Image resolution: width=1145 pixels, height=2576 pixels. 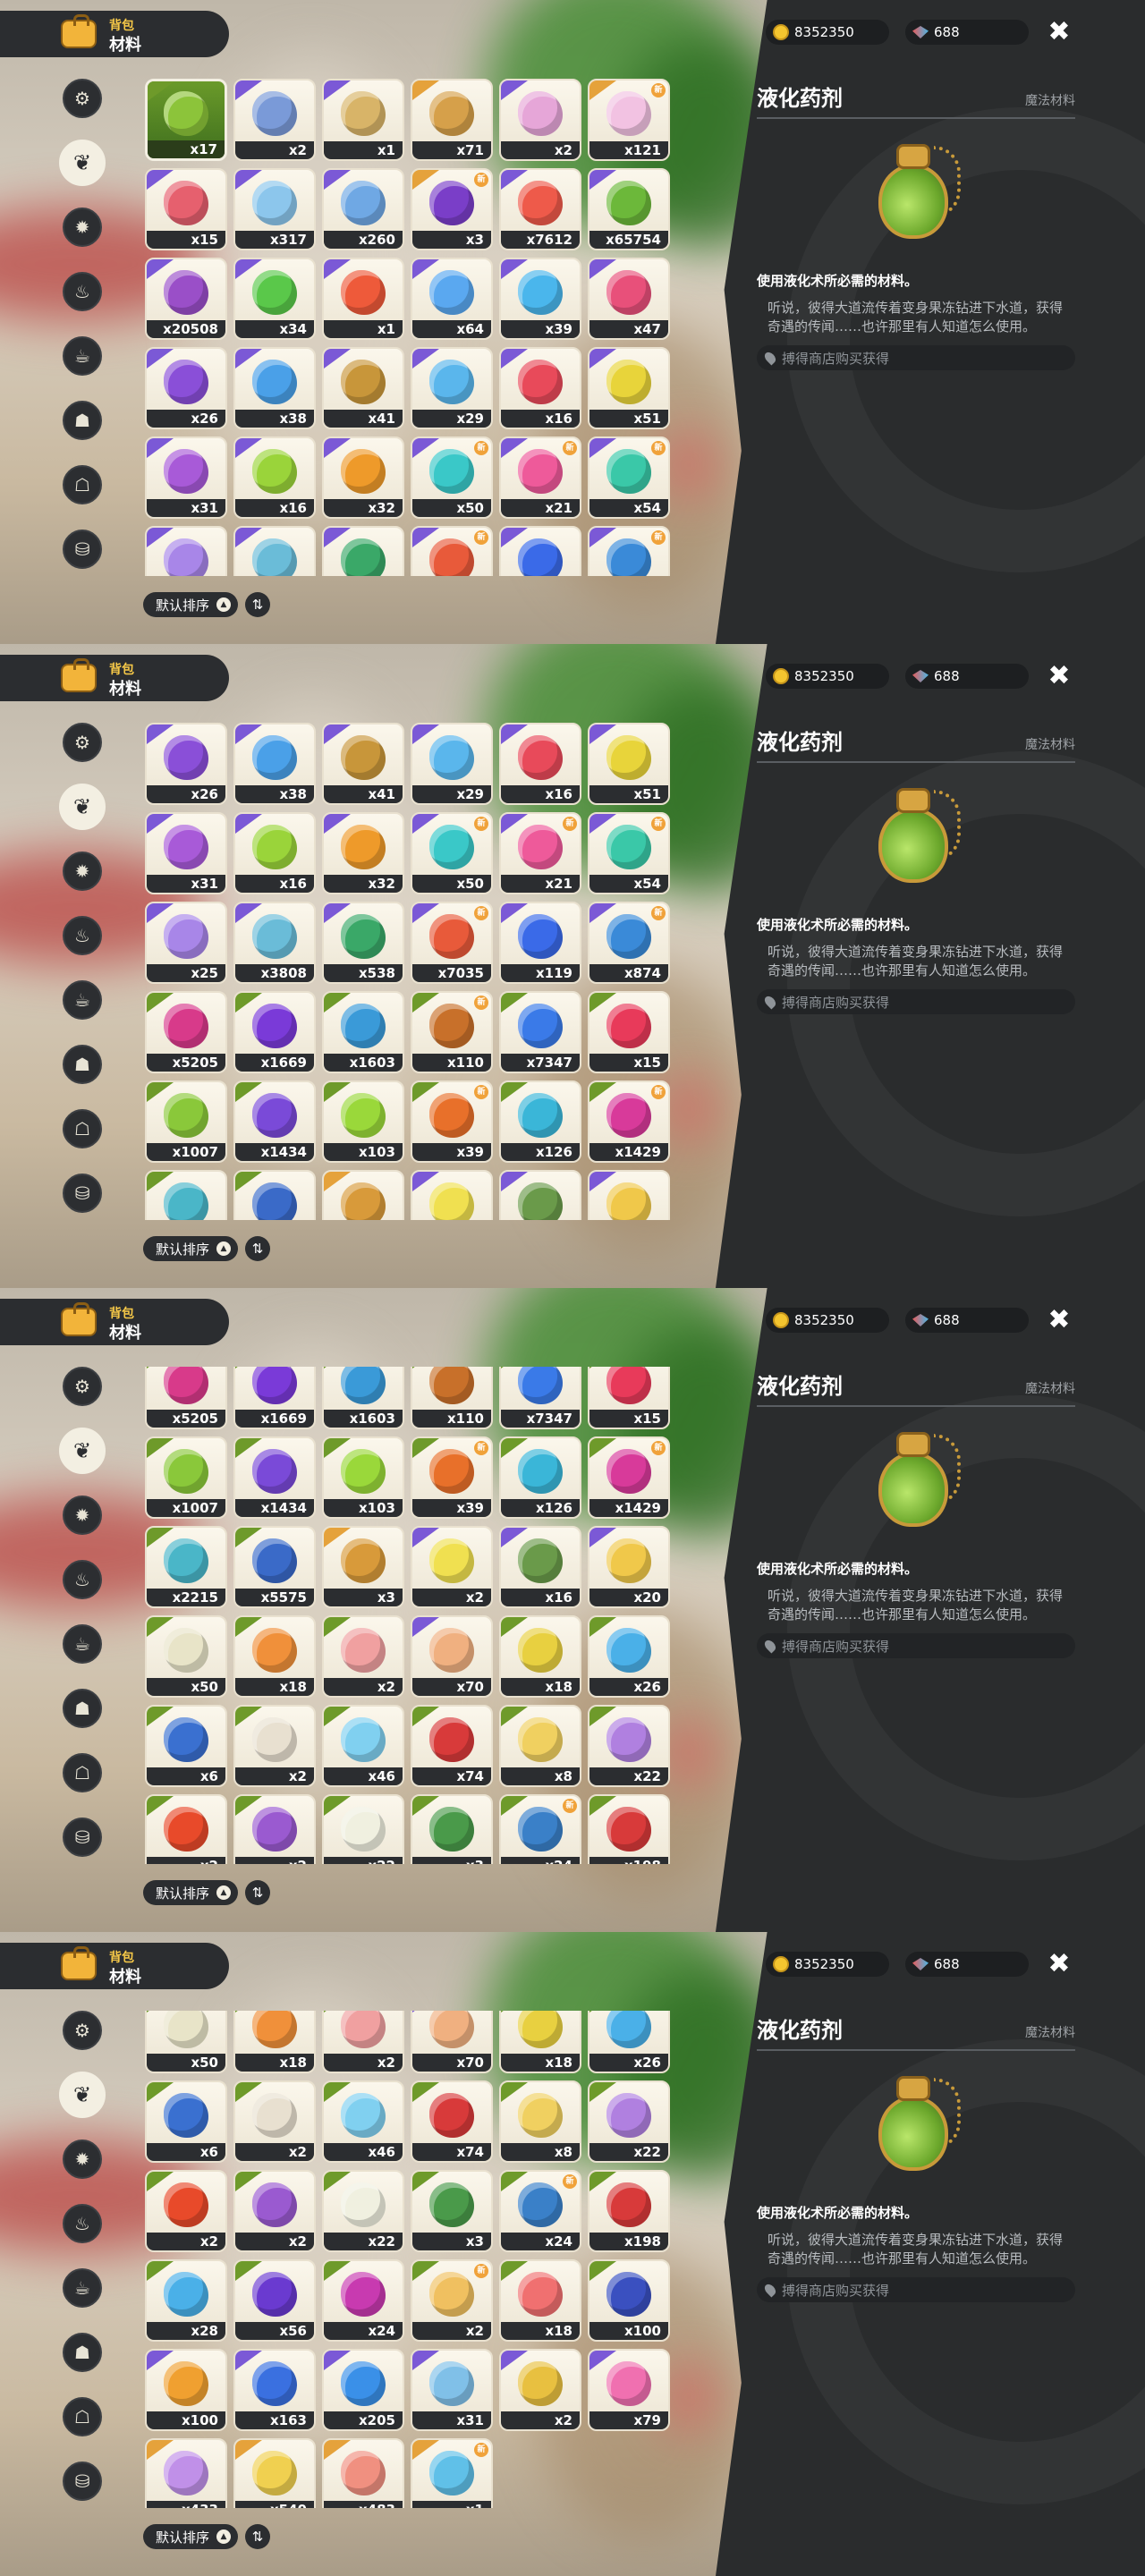 I want to click on inventory-slot: x119, so click(x=540, y=943).